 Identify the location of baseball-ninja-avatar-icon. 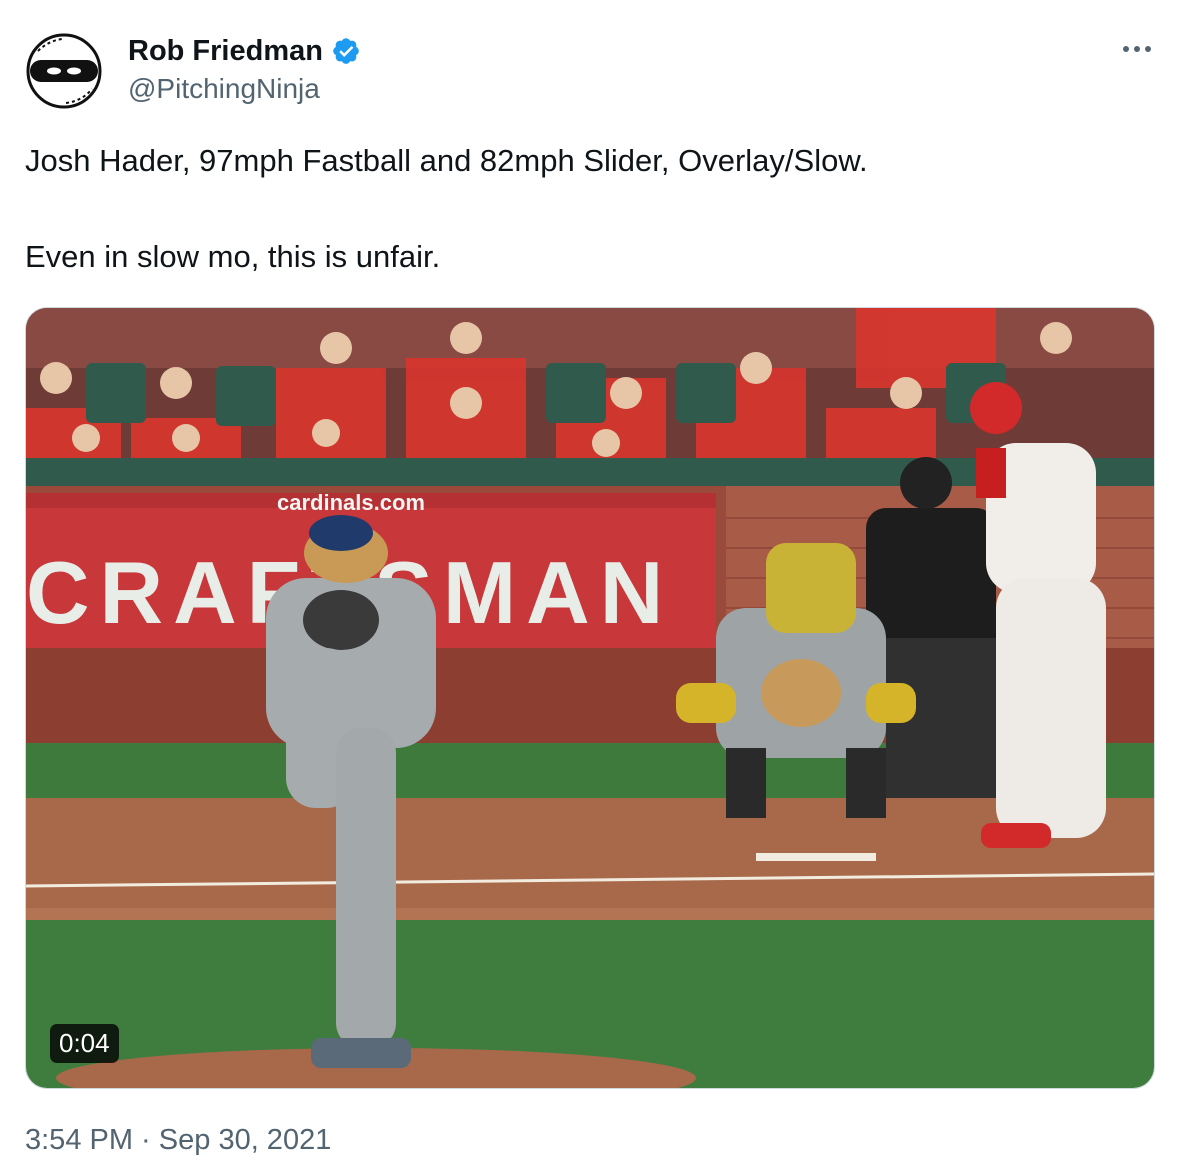
(64, 71).